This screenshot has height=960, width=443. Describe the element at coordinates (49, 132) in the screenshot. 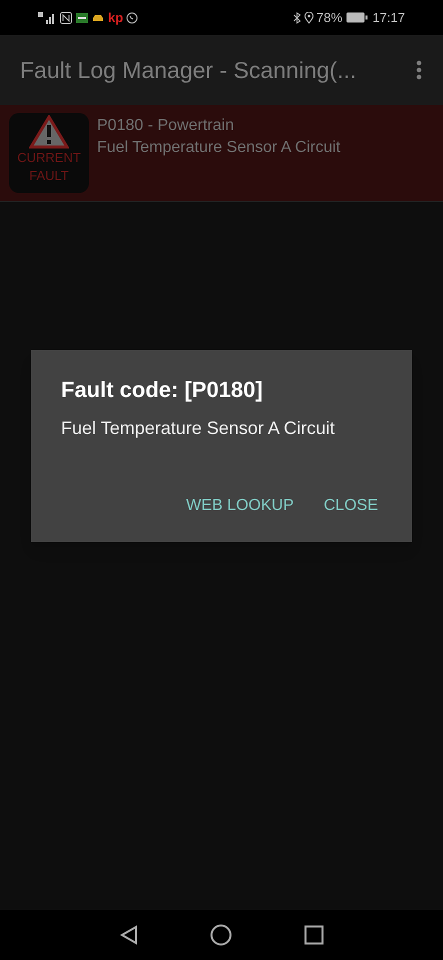

I see `warning-icon` at that location.